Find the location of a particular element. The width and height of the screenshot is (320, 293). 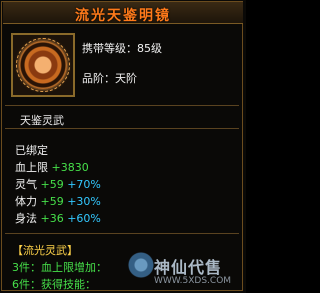

item-name: 流光天鉴明镜 is located at coordinates (123, 16).